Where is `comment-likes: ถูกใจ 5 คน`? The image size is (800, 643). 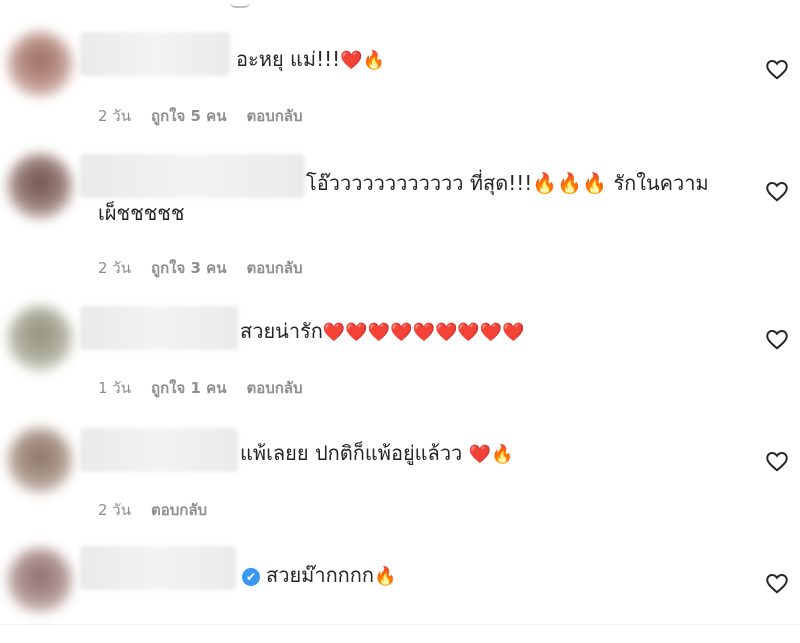
comment-likes: ถูกใจ 5 คน is located at coordinates (188, 116).